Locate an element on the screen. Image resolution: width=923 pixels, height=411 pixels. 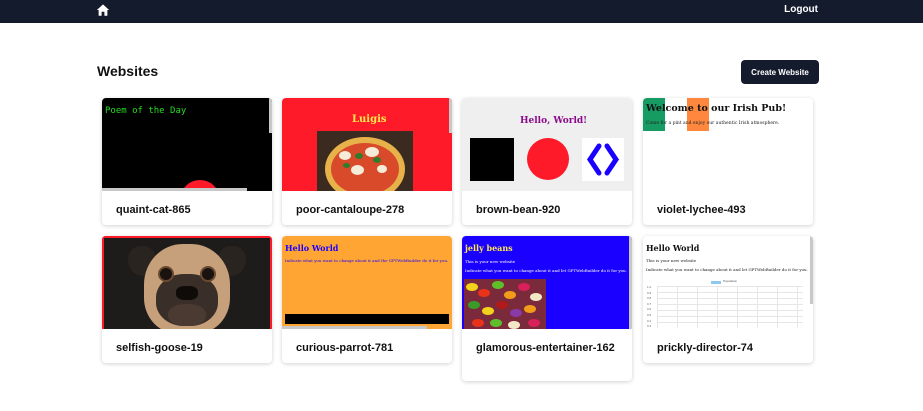
chart-tick-label: 0.4 is located at coordinates (649, 320).